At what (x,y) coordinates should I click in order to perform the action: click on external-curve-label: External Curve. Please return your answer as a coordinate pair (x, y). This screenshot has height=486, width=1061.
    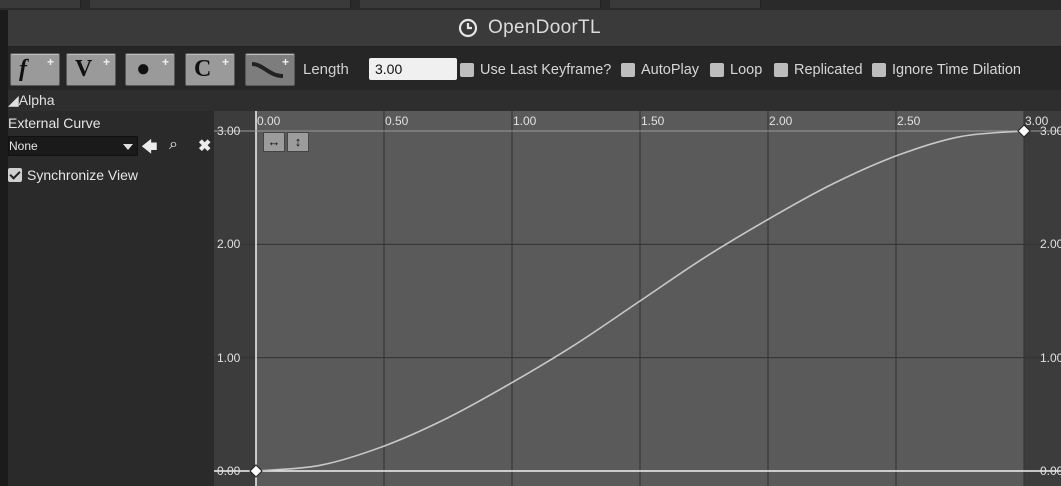
    Looking at the image, I should click on (54, 123).